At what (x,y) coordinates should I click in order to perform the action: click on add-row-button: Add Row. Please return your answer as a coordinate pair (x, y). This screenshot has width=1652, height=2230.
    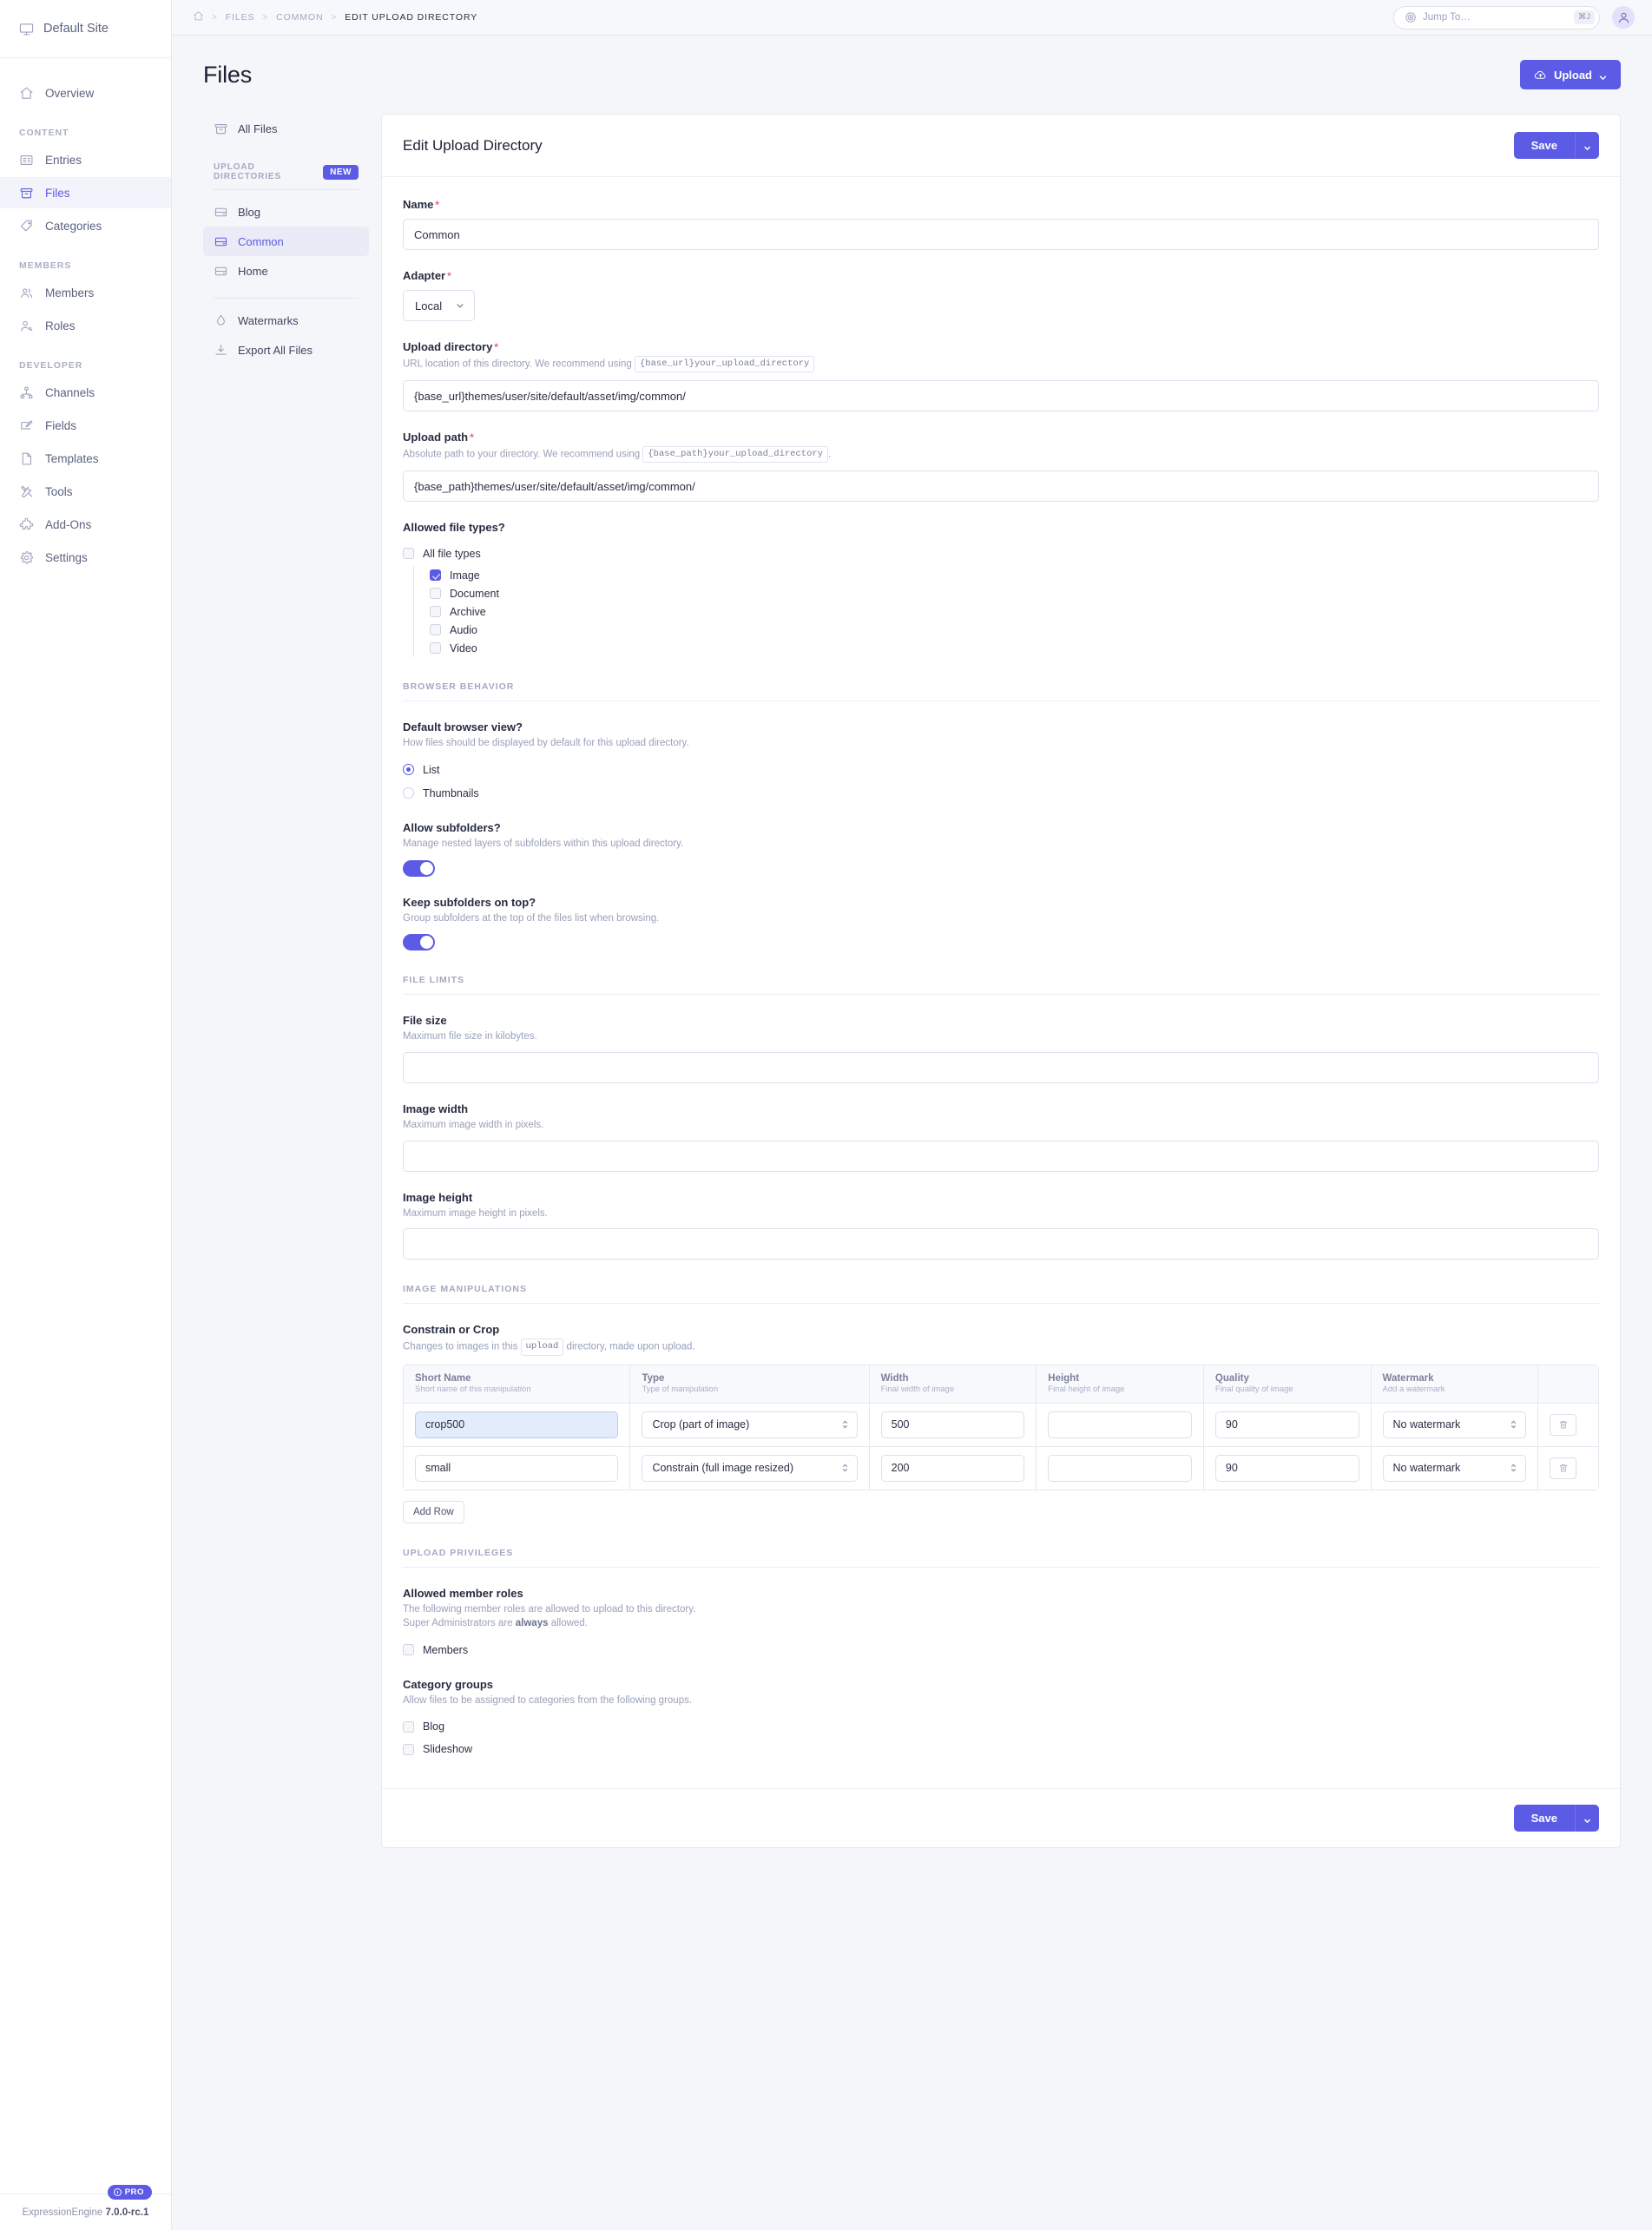
    Looking at the image, I should click on (433, 1512).